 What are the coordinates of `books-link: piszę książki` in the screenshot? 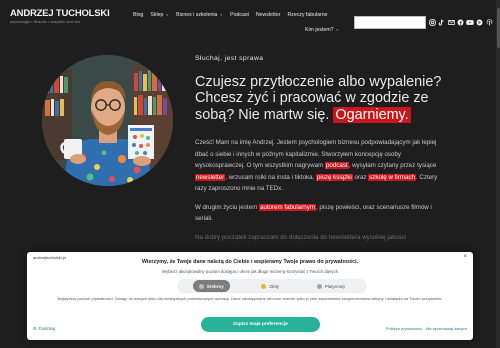 It's located at (334, 177).